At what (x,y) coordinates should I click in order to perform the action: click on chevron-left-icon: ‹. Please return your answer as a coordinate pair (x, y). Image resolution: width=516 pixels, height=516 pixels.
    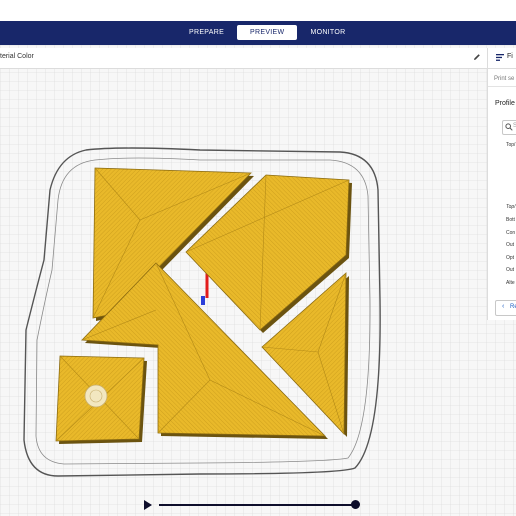
    Looking at the image, I should click on (503, 306).